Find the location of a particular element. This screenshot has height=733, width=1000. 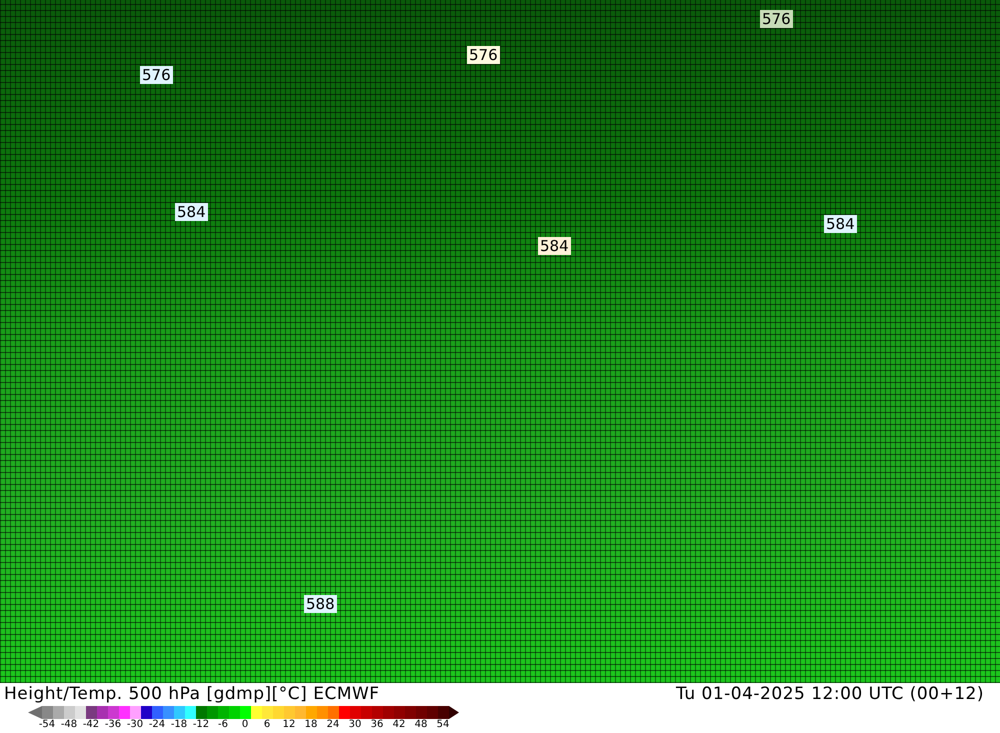

contour-label: 588 is located at coordinates (320, 604).